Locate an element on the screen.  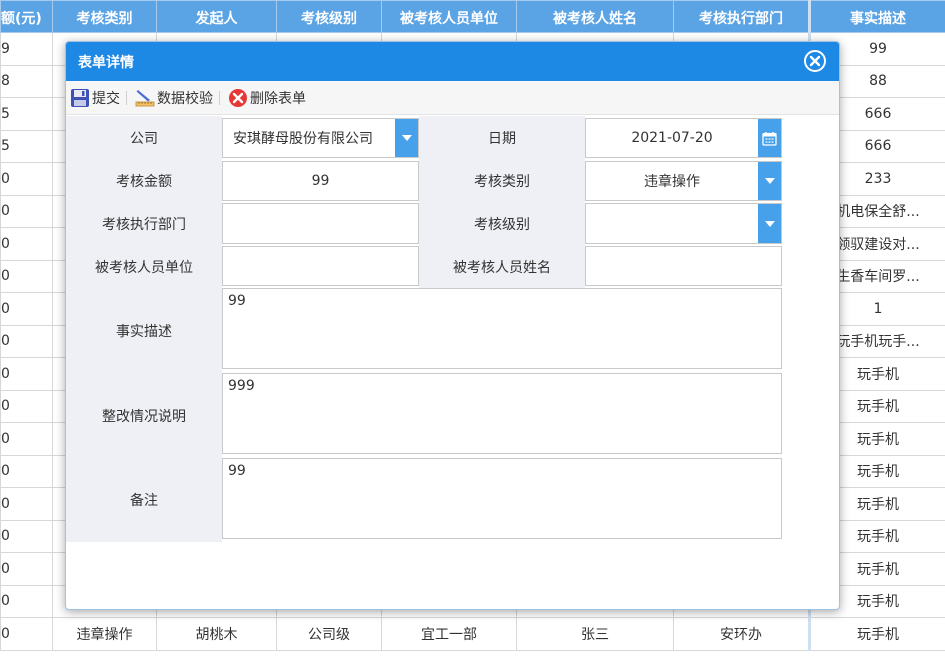
fact-textarea: 99 is located at coordinates (502, 328).